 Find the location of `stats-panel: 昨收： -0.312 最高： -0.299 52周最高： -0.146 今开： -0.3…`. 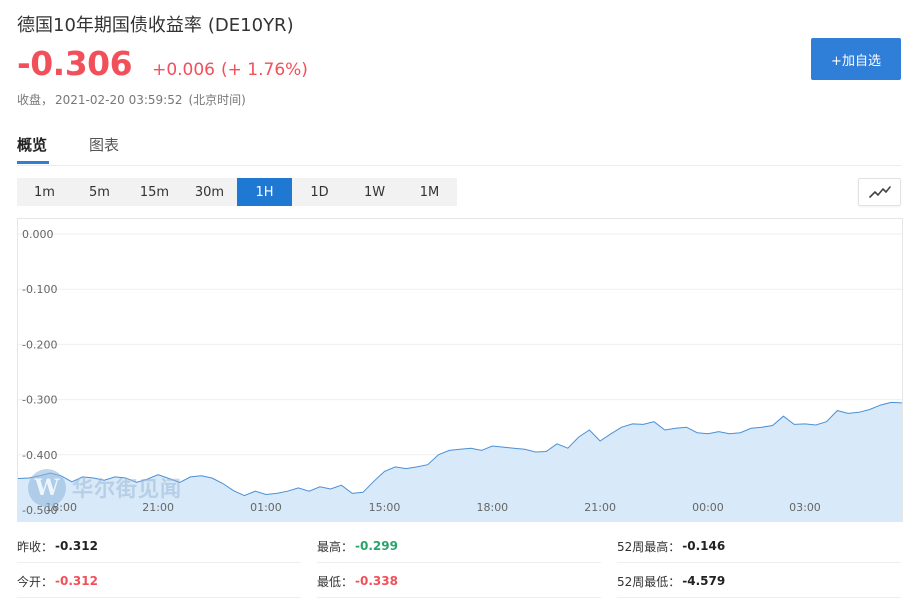

stats-panel: 昨收： -0.312 最高： -0.299 52周最高： -0.146 今开： -0.3… is located at coordinates (459, 566).